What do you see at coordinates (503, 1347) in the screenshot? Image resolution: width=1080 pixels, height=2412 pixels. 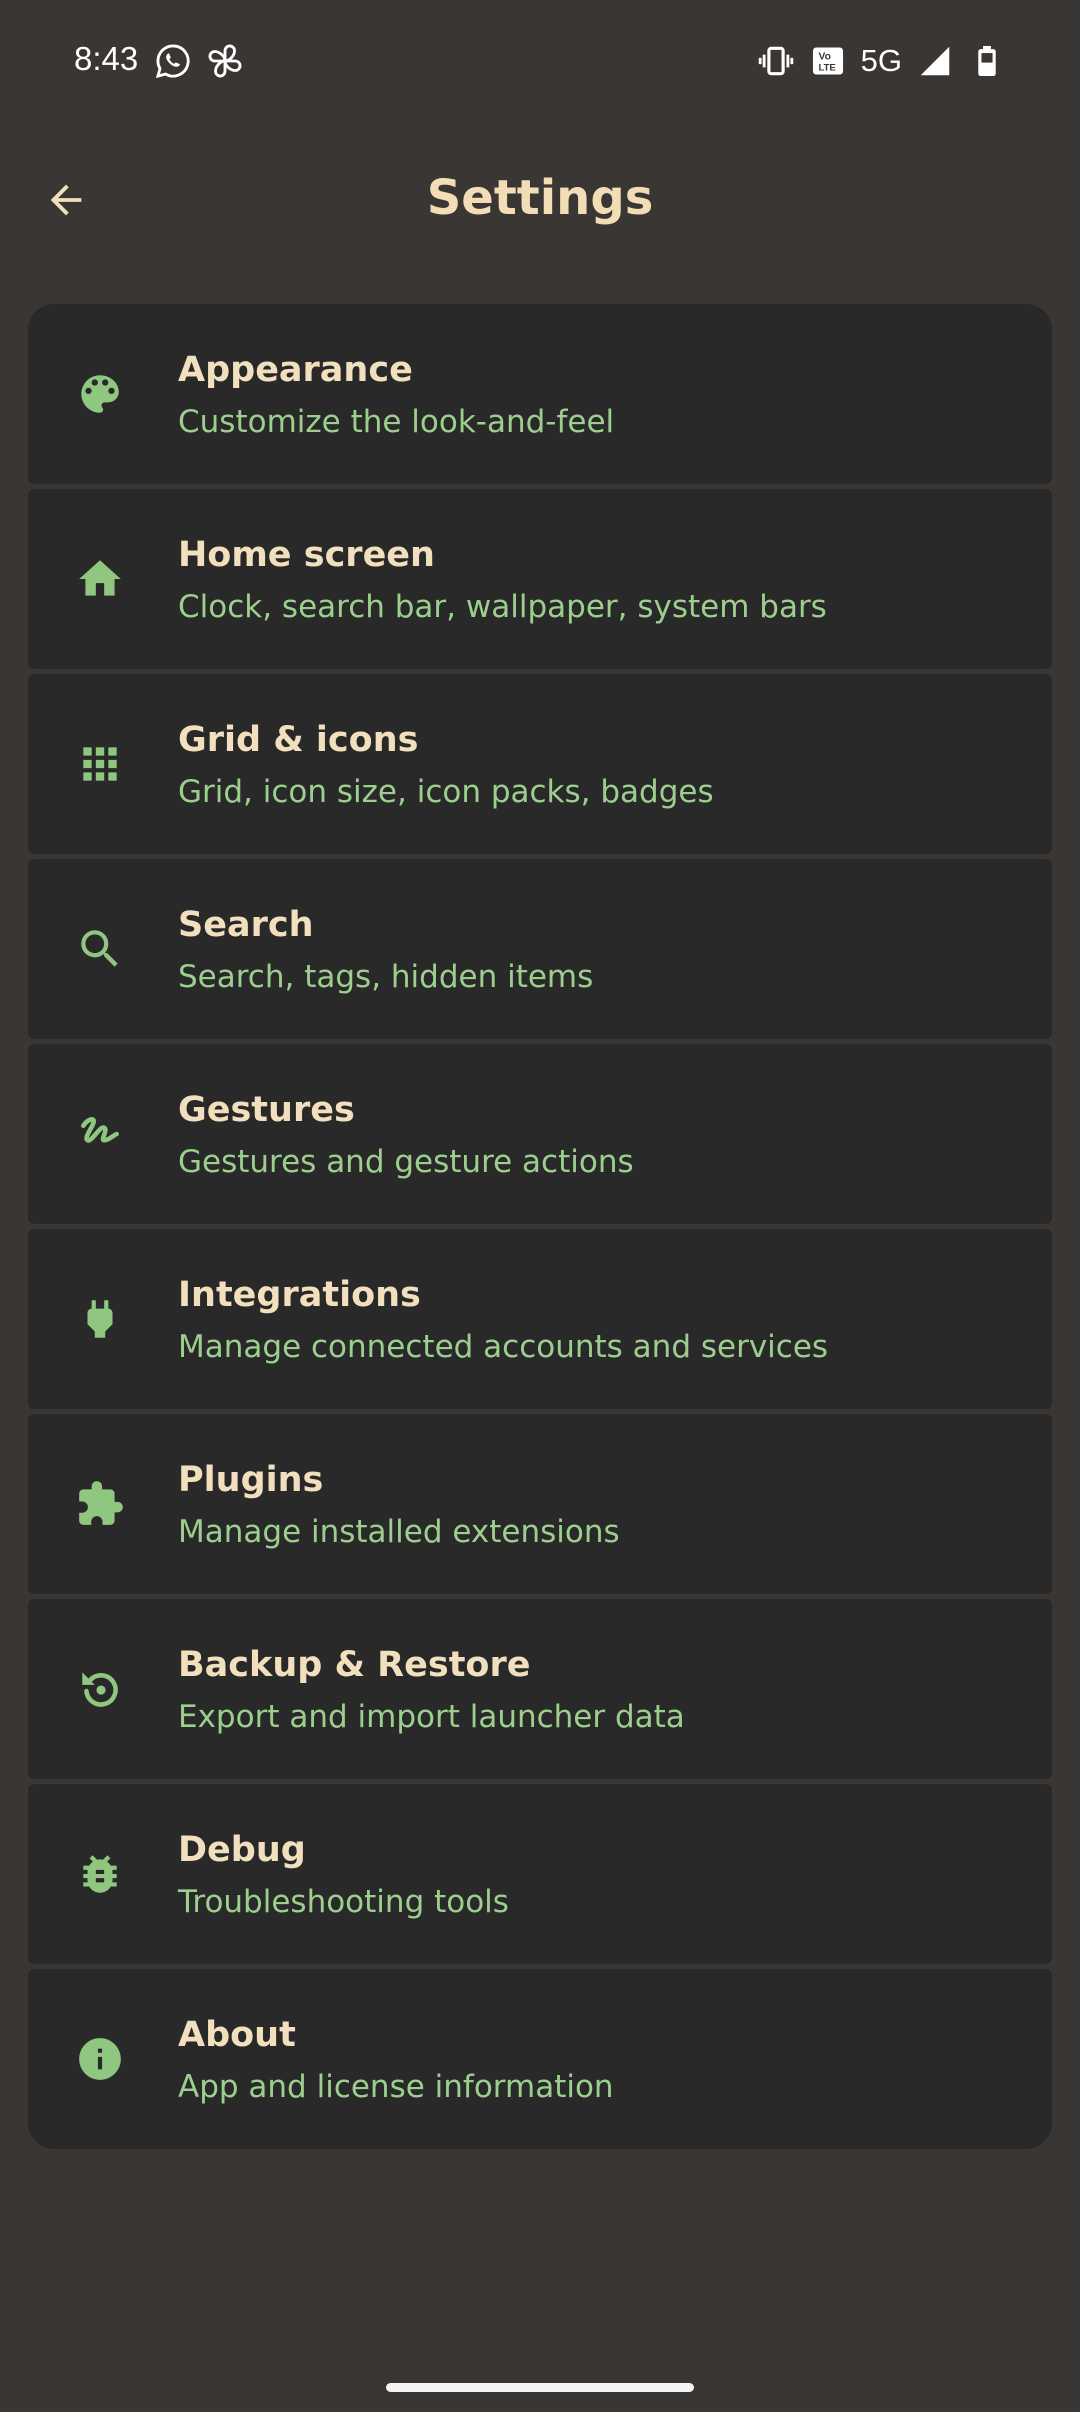 I see `settings-item-subtitle: Manage connected accounts and services` at bounding box center [503, 1347].